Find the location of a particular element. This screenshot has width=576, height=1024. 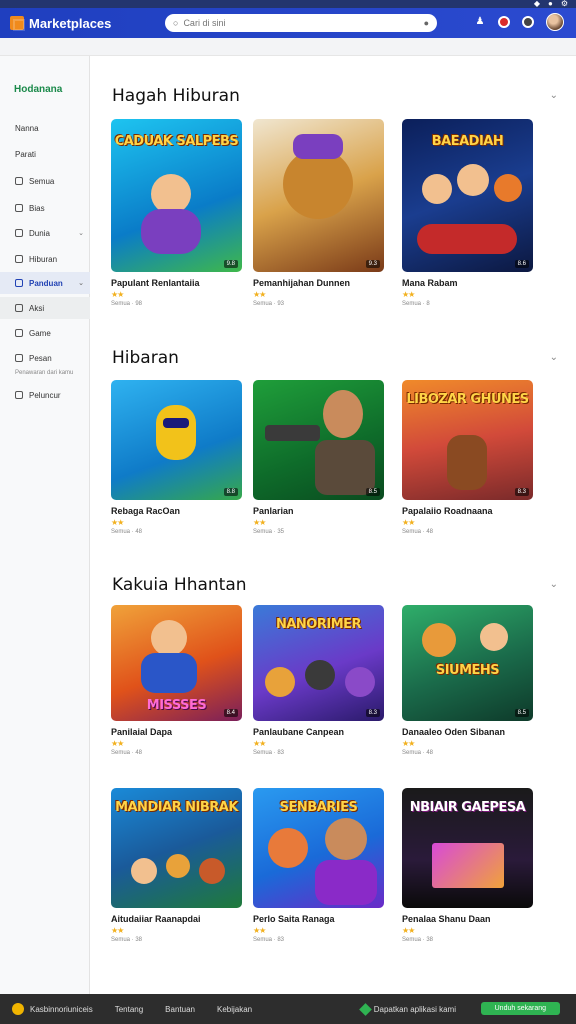

game-prop is located at coordinates (292, 433).